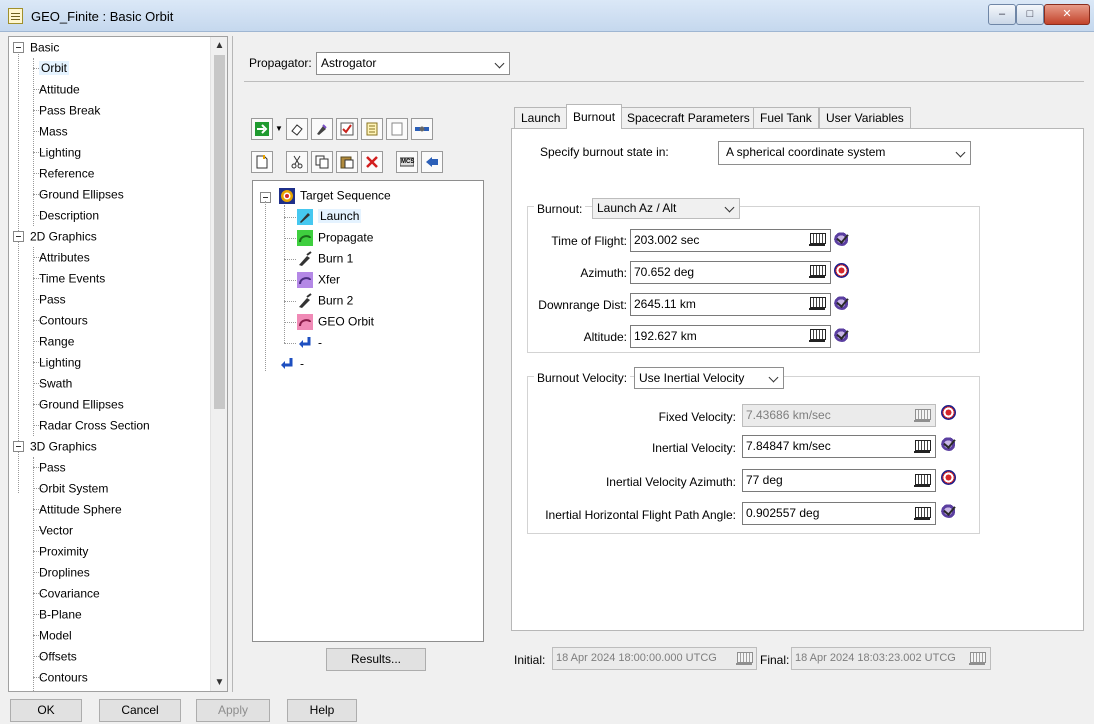 The width and height of the screenshot is (1094, 724). What do you see at coordinates (730, 336) in the screenshot?
I see `altitude-input: 192.627 km` at bounding box center [730, 336].